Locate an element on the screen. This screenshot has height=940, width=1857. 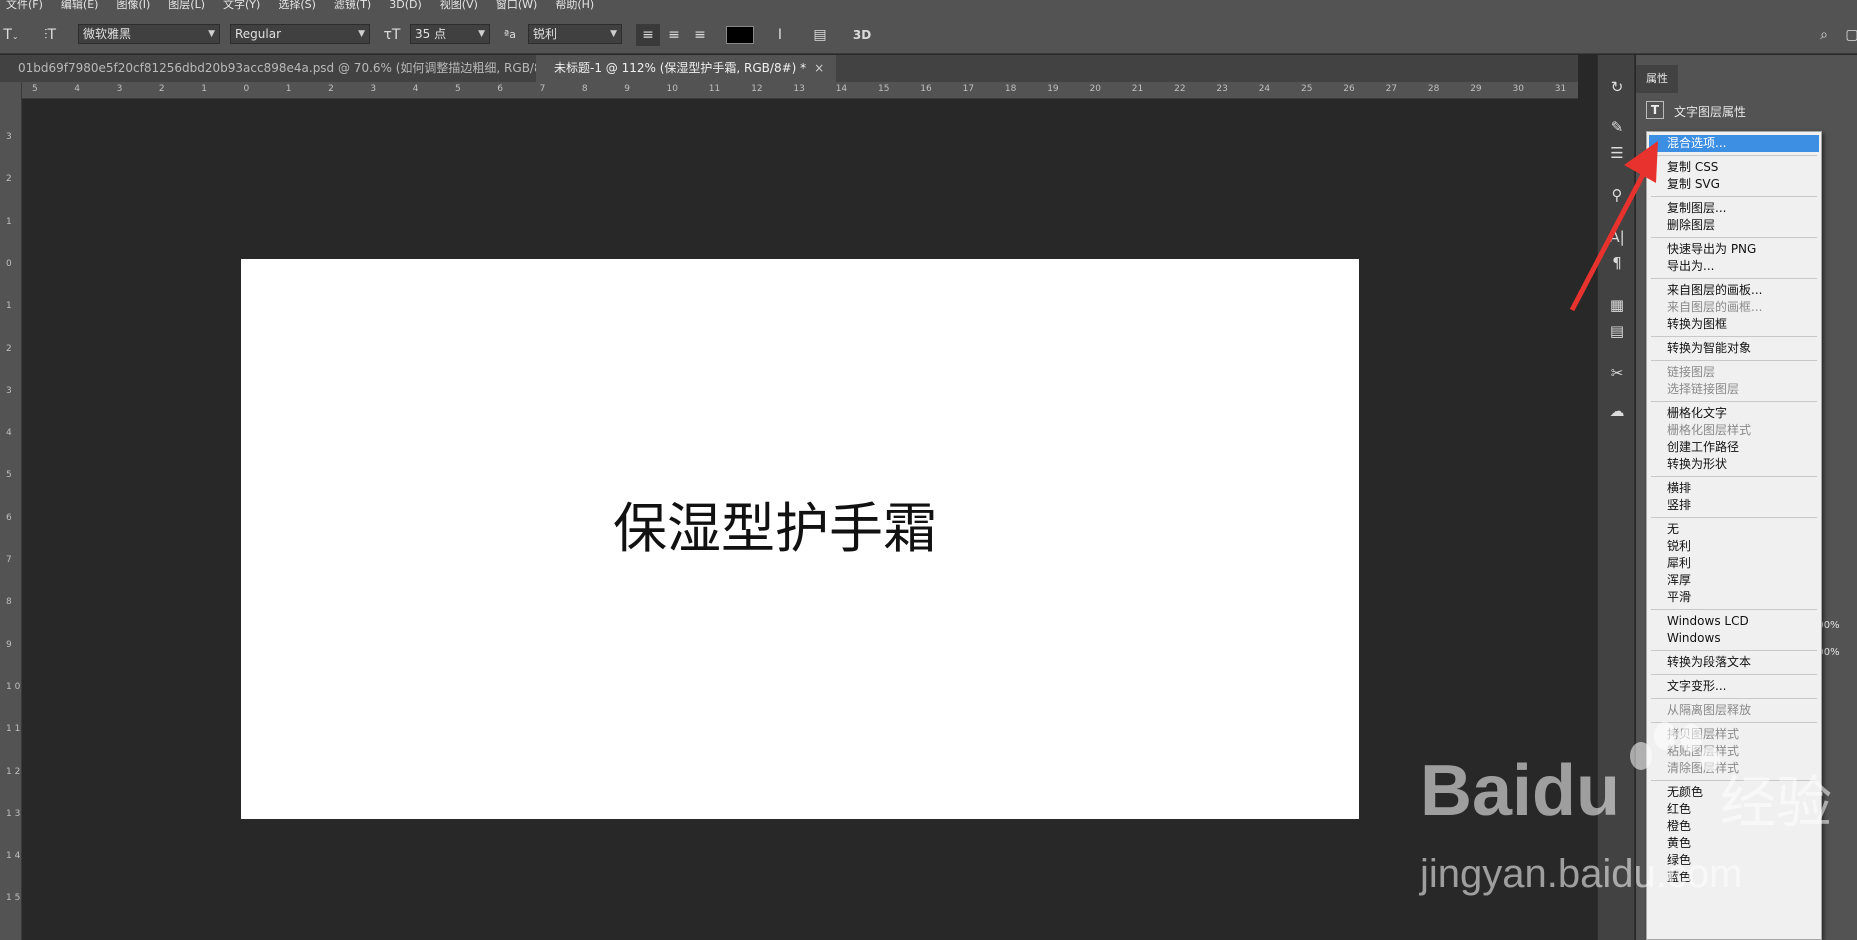
context-menu-item: 复制 CSS is located at coordinates (1734, 167).